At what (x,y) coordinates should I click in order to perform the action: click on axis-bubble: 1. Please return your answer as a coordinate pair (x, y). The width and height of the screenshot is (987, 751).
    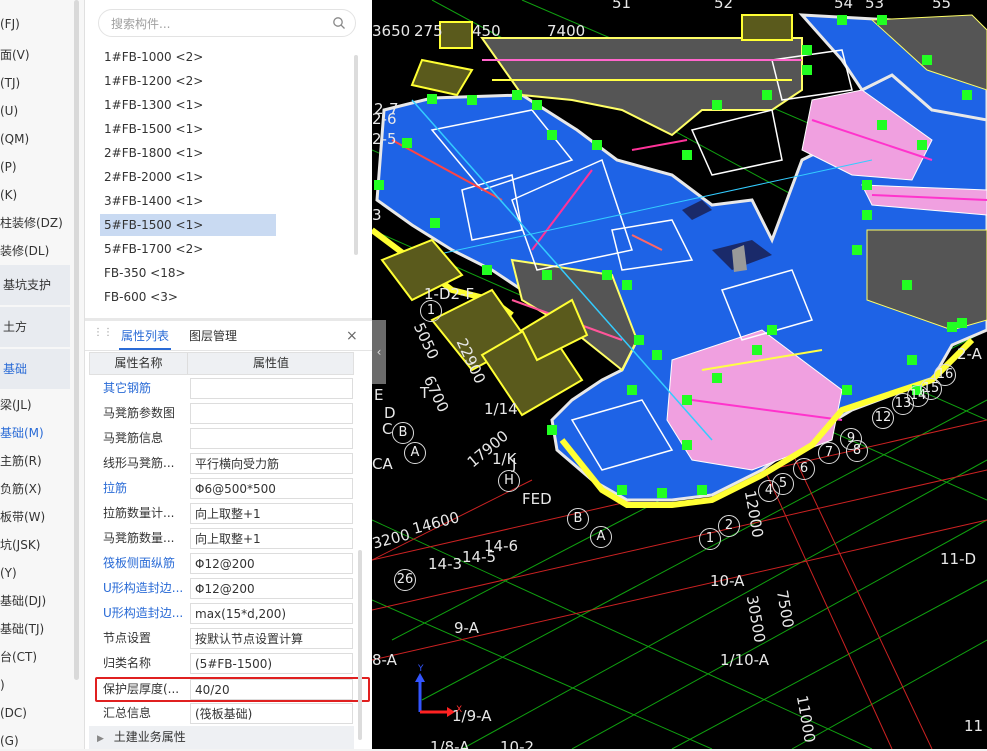
    Looking at the image, I should click on (431, 311).